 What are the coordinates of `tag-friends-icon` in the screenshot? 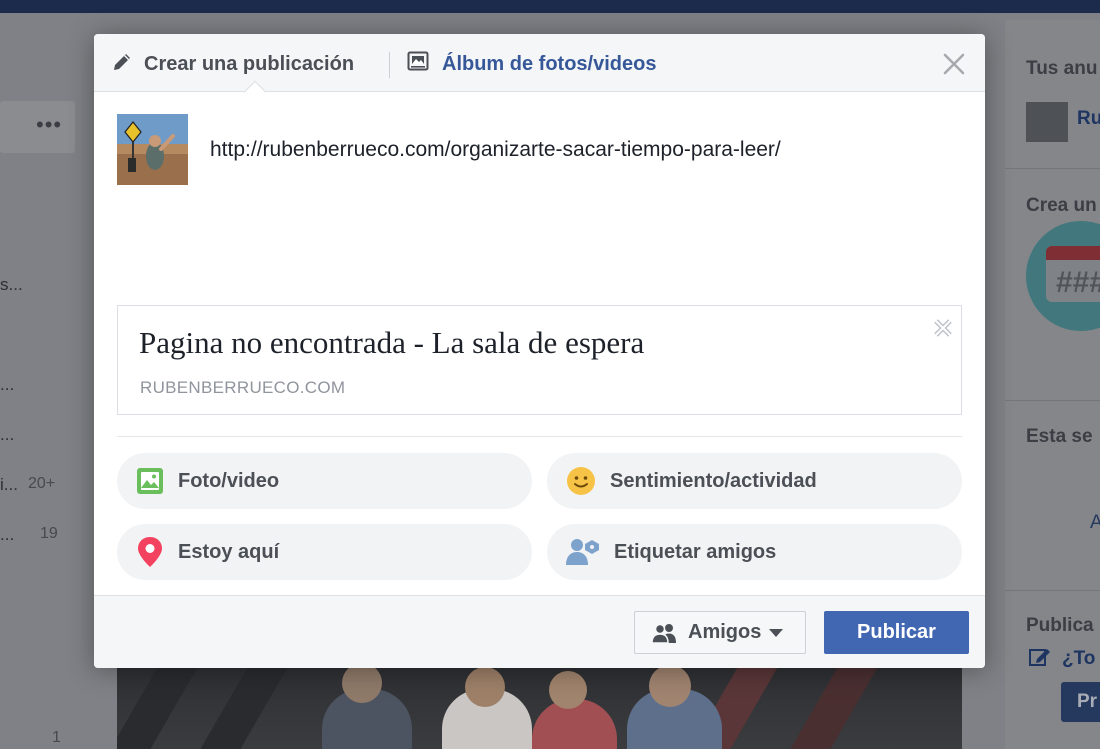 It's located at (582, 552).